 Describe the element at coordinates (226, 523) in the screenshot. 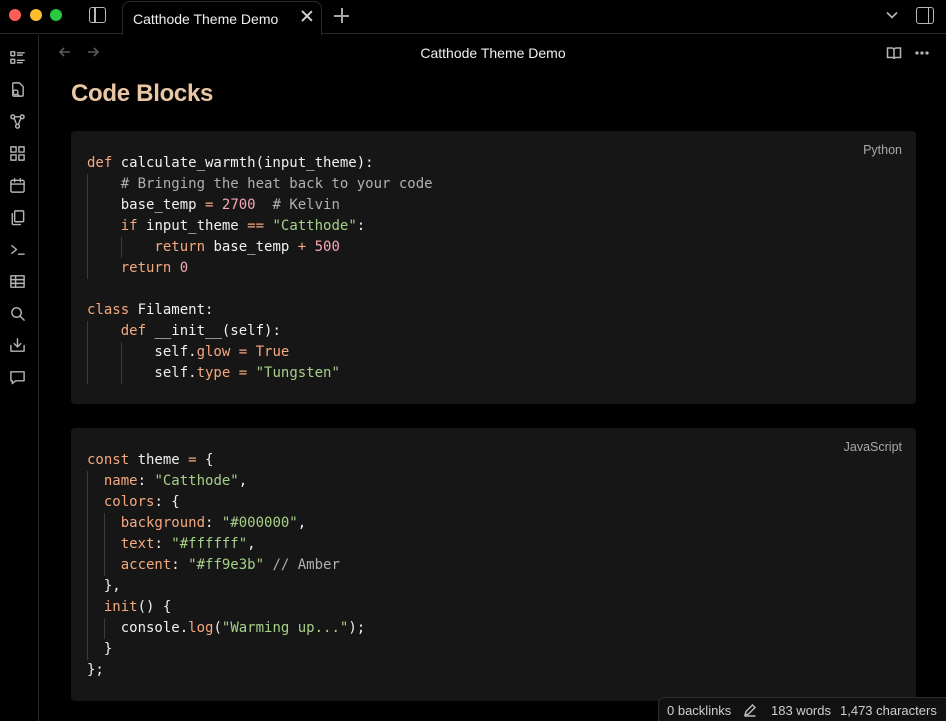

I see `code-line: background: "#000000",` at that location.